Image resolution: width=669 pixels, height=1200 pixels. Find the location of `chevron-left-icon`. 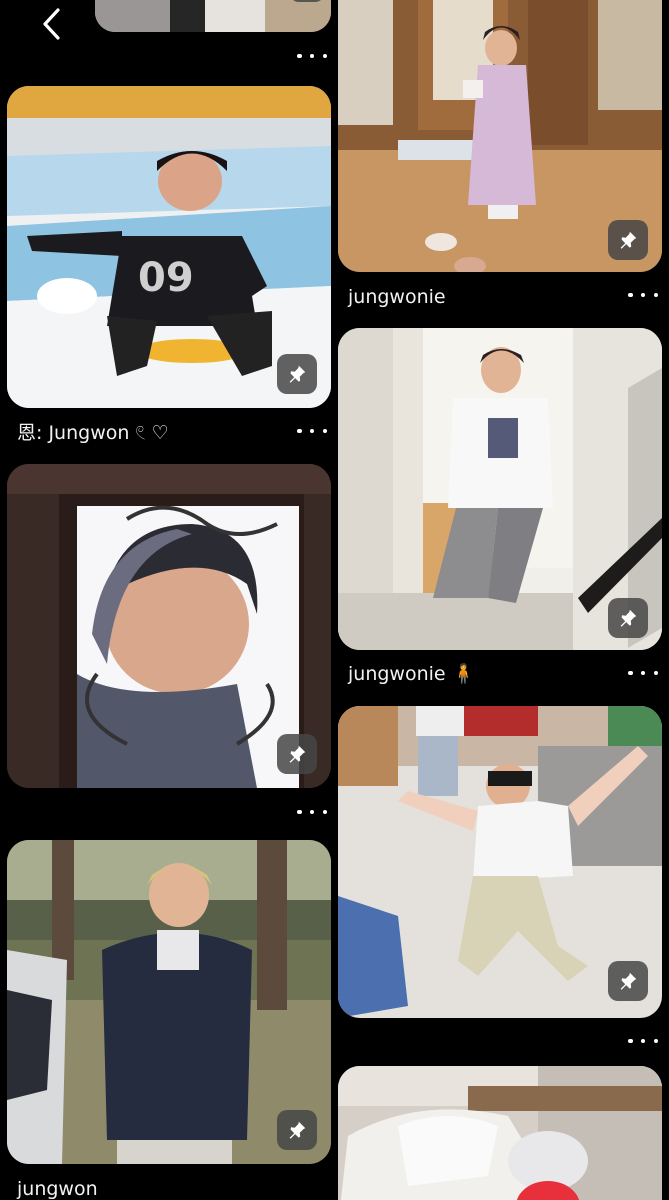

chevron-left-icon is located at coordinates (51, 24).